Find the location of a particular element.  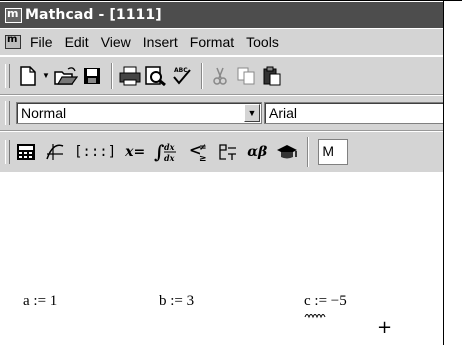

new-document-icon is located at coordinates (28, 76).